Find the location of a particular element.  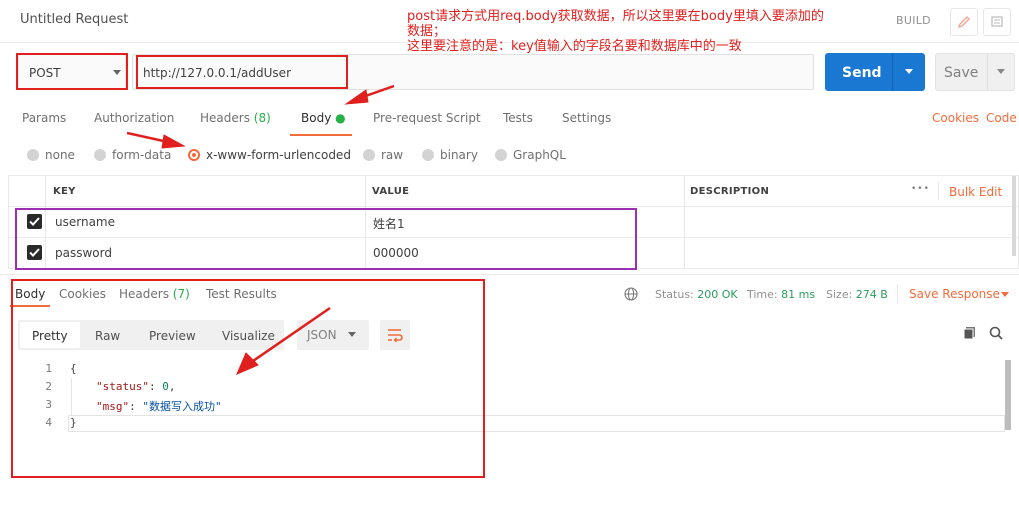

arrow-to-urlencoded is located at coordinates (147, 137).